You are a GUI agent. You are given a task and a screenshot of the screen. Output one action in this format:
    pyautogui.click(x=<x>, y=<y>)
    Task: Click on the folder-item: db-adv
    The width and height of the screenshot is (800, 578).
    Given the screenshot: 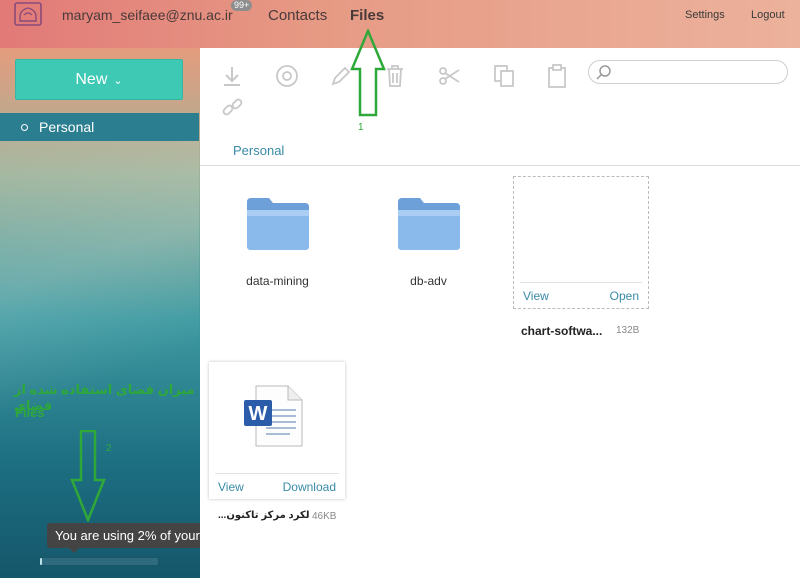 What is the action you would take?
    pyautogui.click(x=428, y=241)
    